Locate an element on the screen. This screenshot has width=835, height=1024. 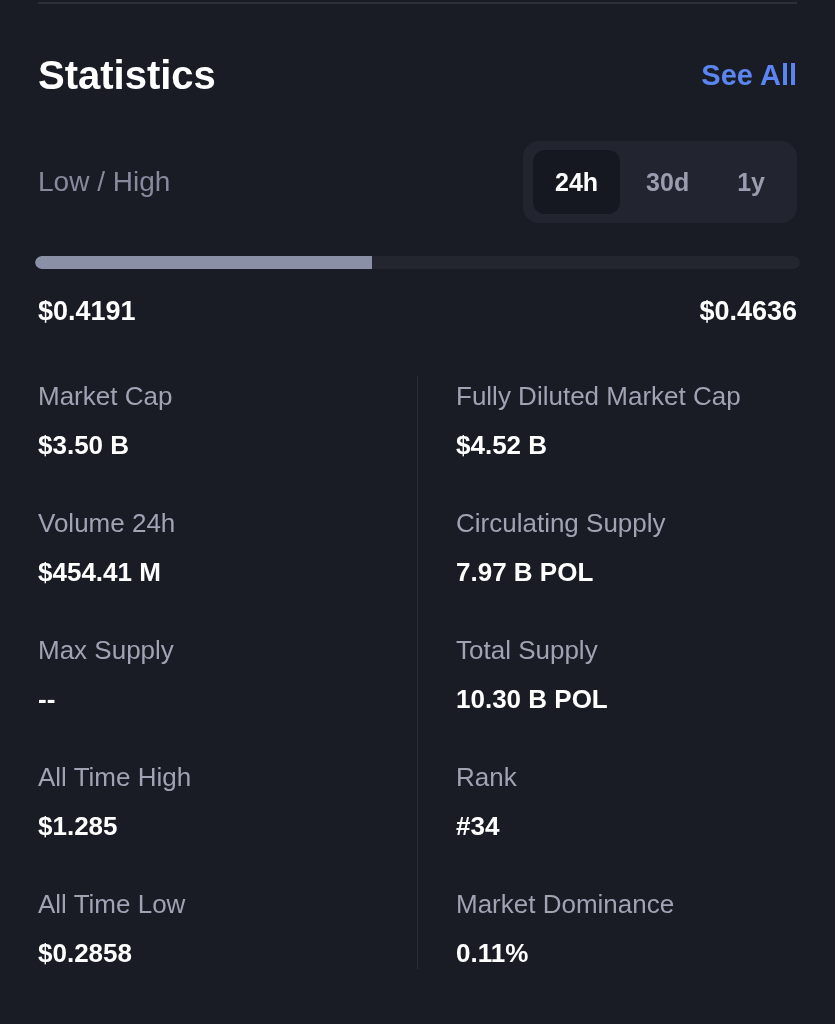
stat-label: Total Supply is located at coordinates (527, 650).